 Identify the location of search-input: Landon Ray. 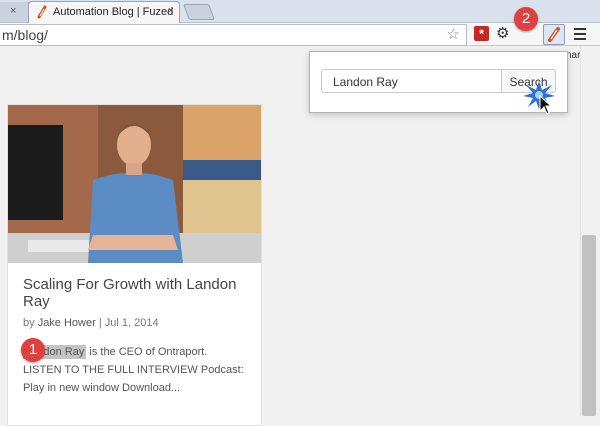
(411, 81).